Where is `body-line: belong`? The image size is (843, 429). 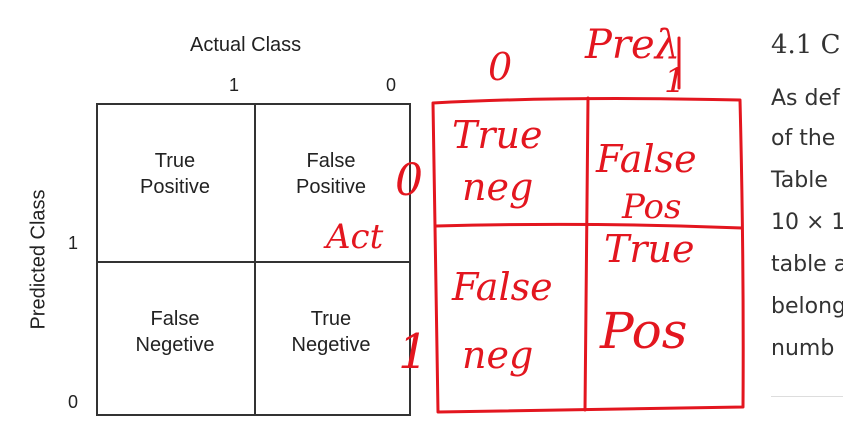
body-line: belong is located at coordinates (807, 306).